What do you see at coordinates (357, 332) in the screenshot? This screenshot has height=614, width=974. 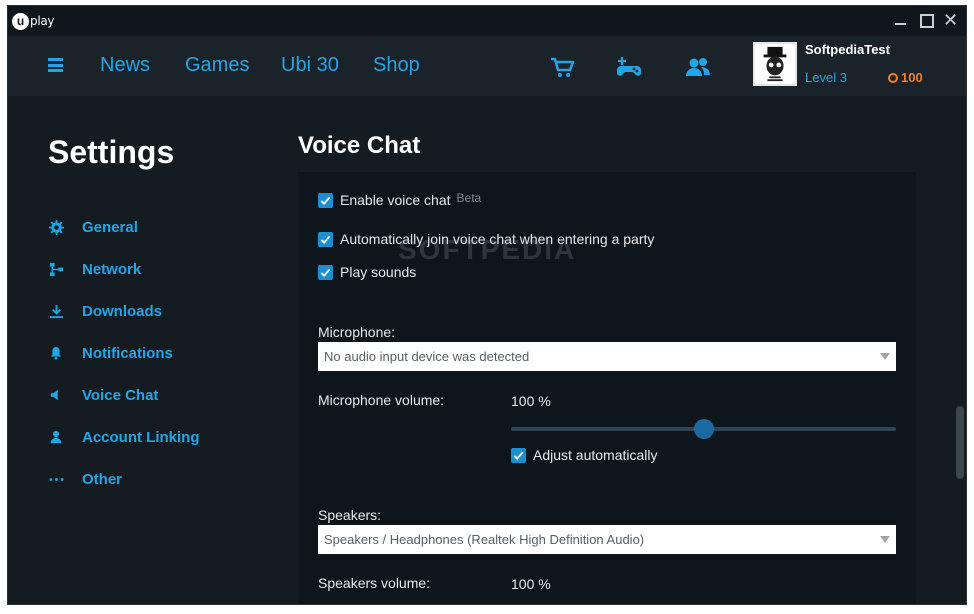 I see `microphone-label: Microphone:` at bounding box center [357, 332].